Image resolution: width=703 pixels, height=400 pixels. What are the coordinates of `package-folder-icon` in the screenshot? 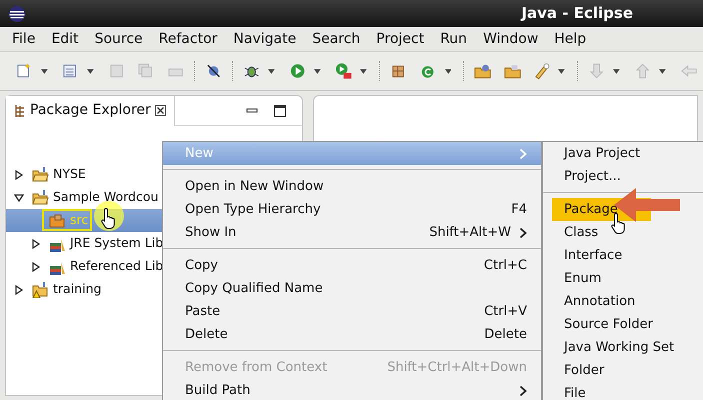 It's located at (57, 220).